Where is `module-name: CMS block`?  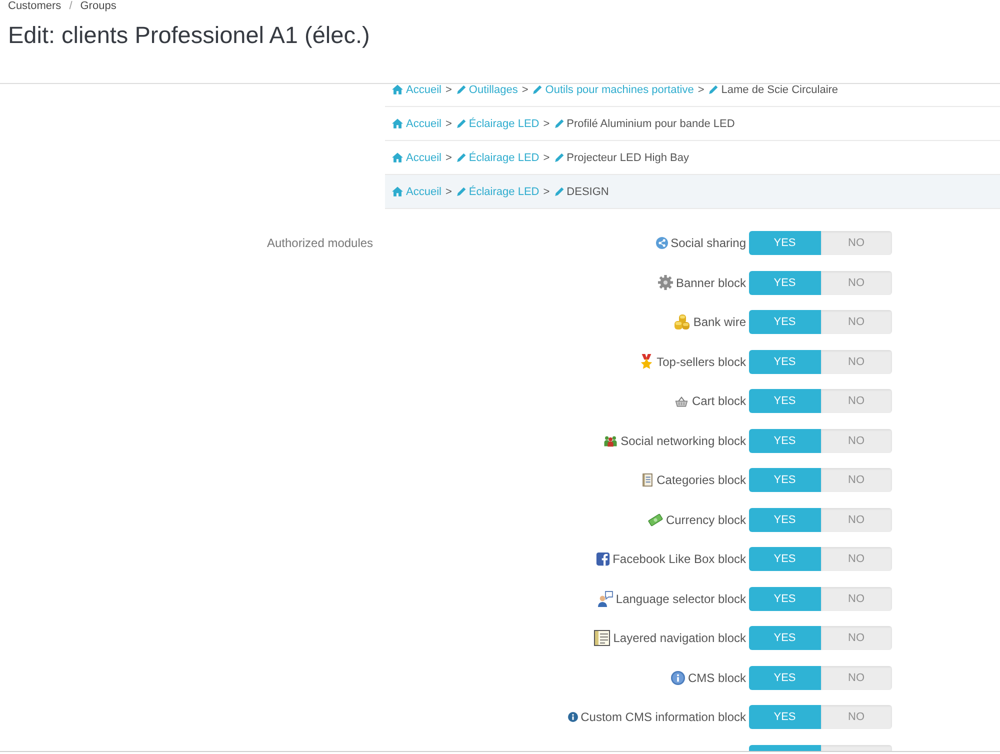 module-name: CMS block is located at coordinates (717, 677).